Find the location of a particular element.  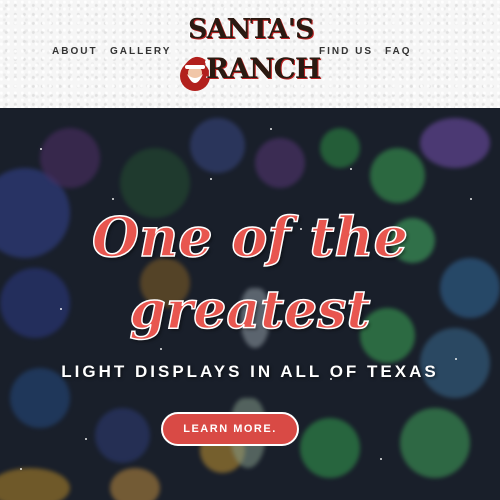

logo-line-2: RANCH is located at coordinates (263, 68).